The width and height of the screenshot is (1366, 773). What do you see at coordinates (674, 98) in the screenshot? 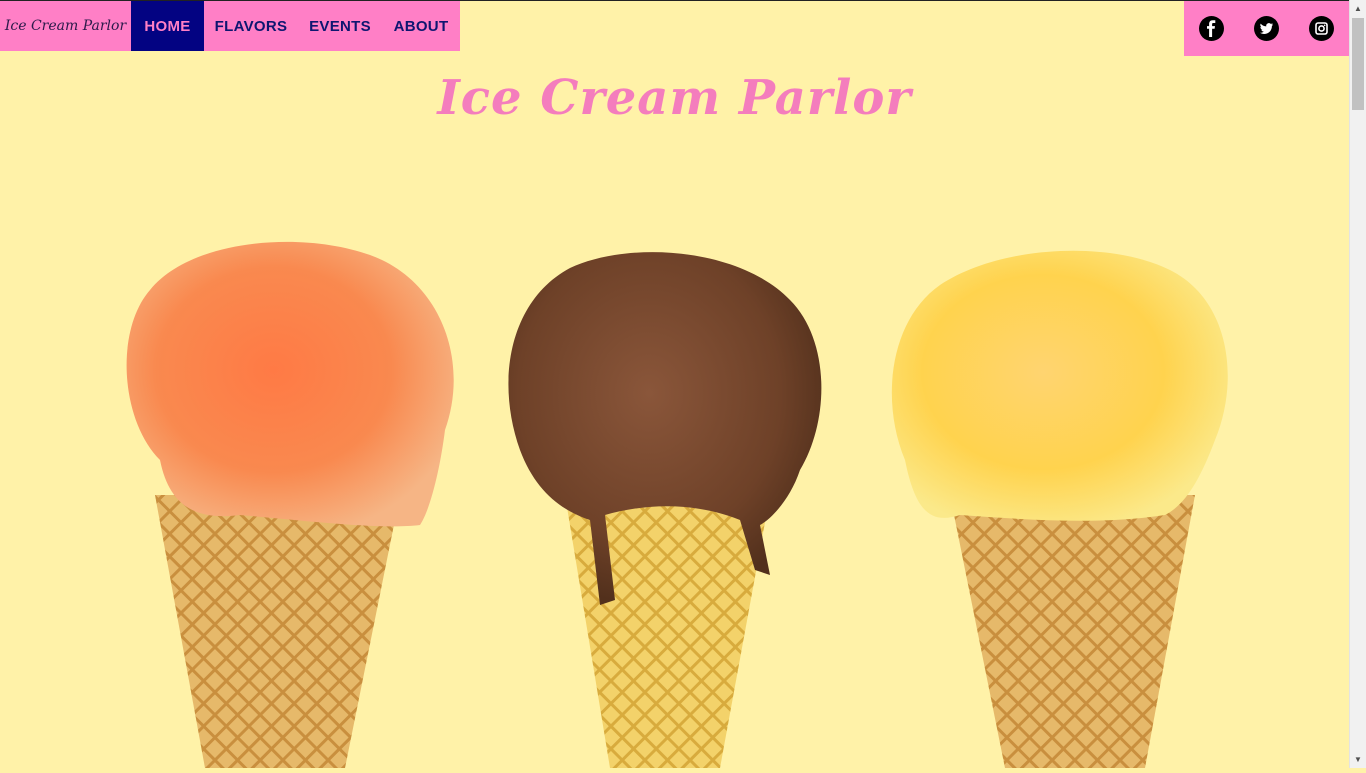
I see `page-title: Ice Cream Parlor` at bounding box center [674, 98].